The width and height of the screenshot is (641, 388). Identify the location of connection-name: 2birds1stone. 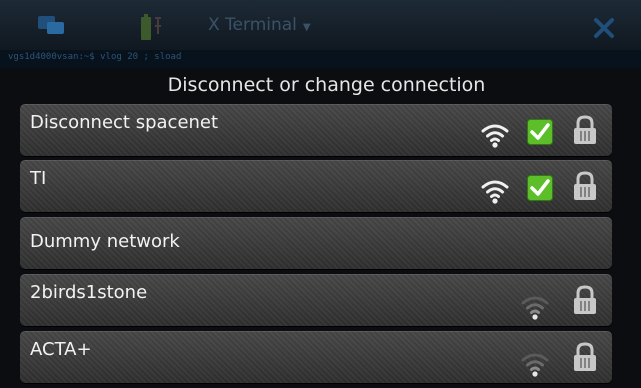
(89, 292).